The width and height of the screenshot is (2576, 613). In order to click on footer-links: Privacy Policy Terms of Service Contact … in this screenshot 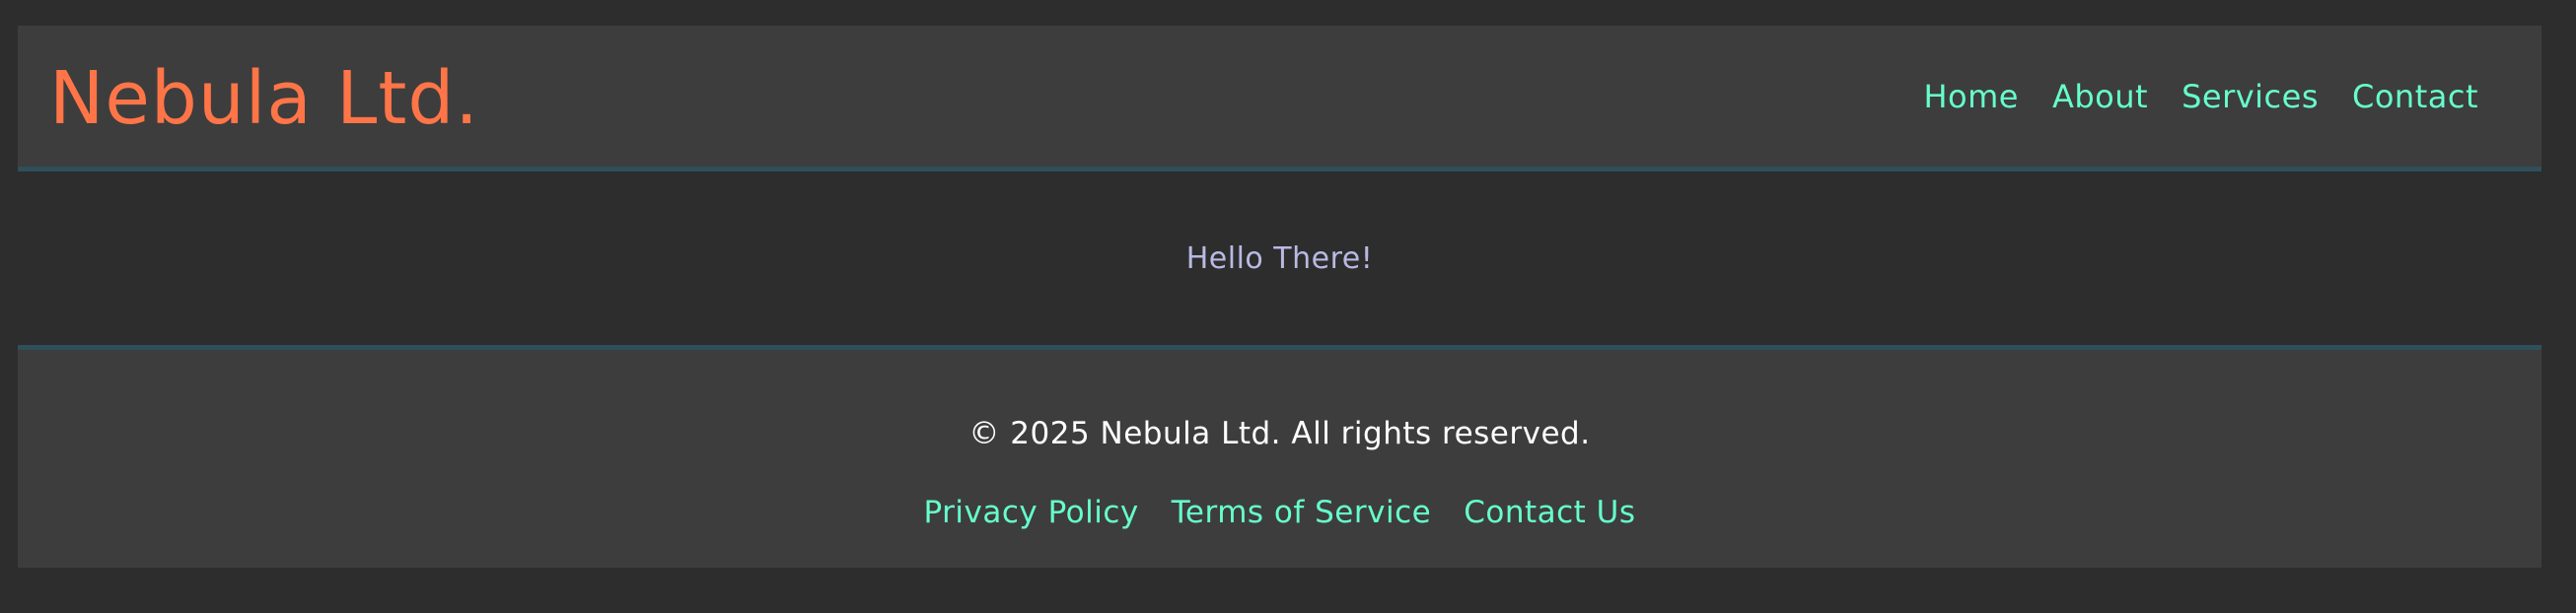, I will do `click(1279, 513)`.